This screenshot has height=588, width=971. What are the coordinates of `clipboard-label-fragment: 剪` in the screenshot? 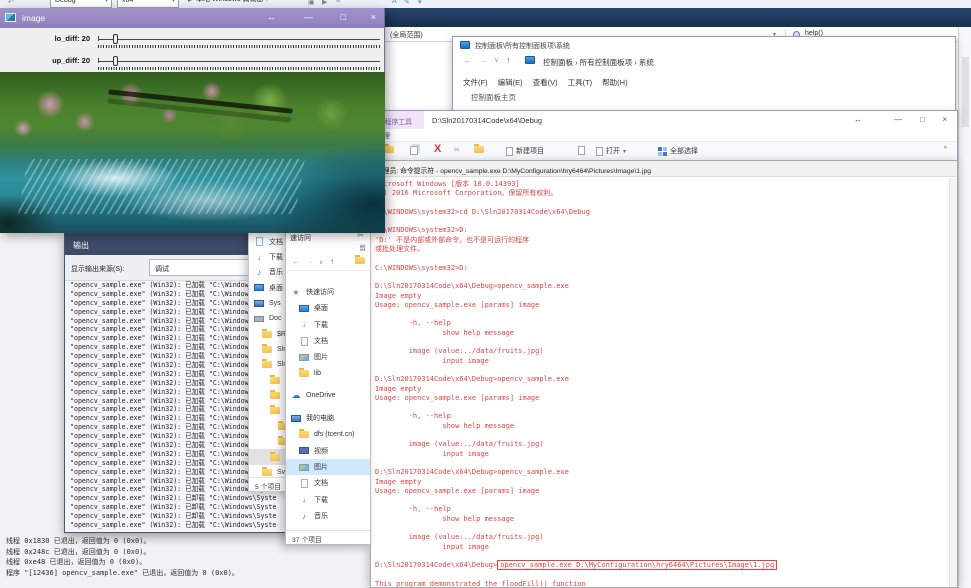 It's located at (363, 248).